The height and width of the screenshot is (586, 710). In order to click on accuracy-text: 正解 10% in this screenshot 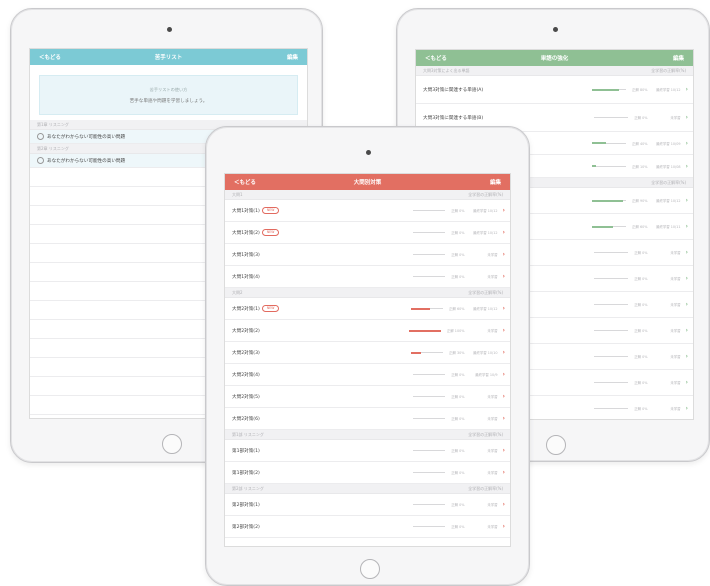, I will do `click(640, 166)`.